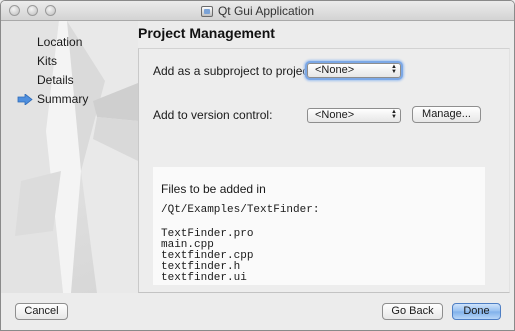 The image size is (515, 331). I want to click on version-control-combobox: <None> ▲ ▼, so click(354, 115).